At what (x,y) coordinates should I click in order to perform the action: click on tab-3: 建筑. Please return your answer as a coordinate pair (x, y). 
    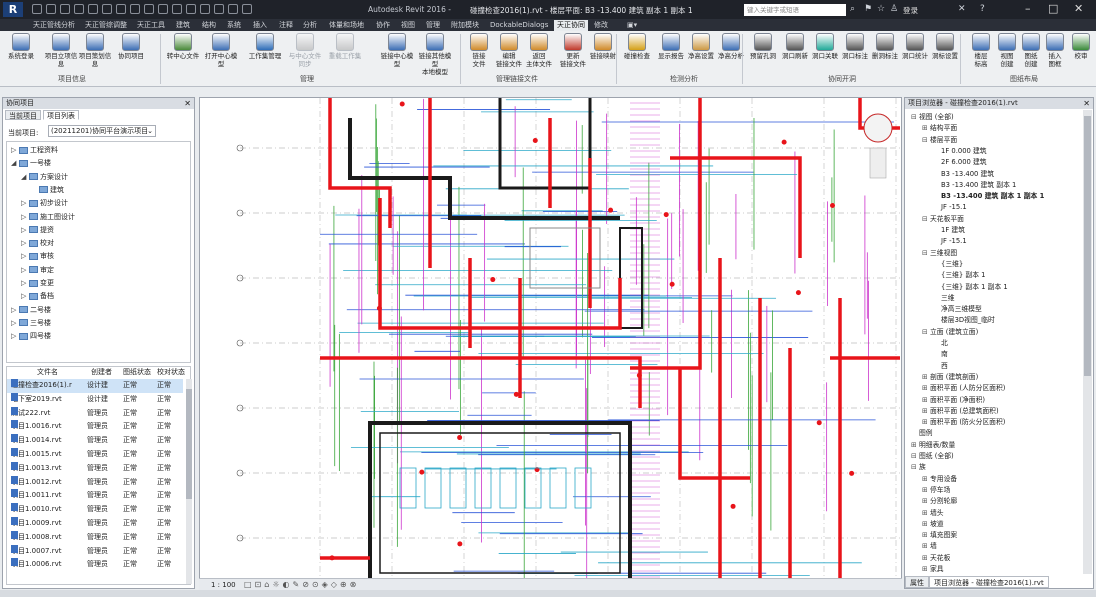
    Looking at the image, I should click on (183, 25).